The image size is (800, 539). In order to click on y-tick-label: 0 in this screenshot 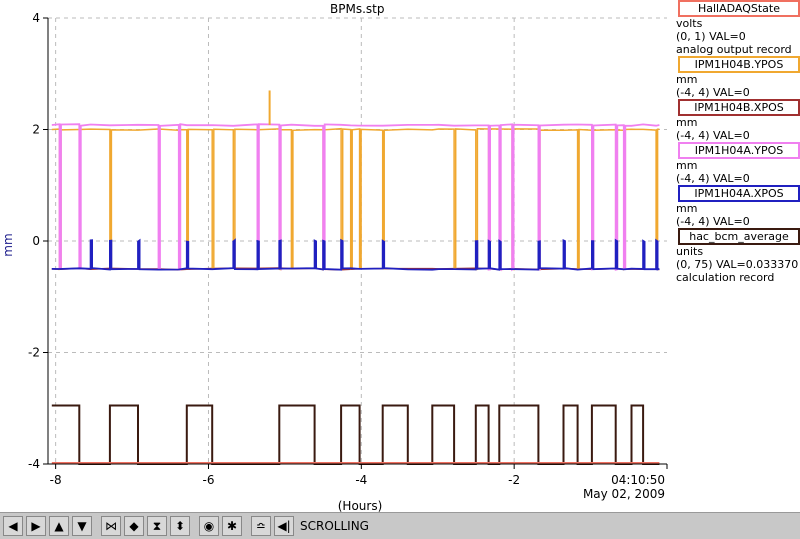, I will do `click(36, 241)`.